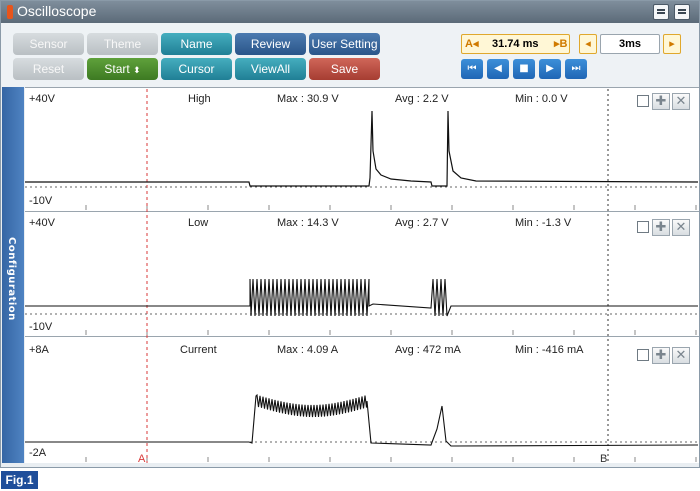 The width and height of the screenshot is (700, 491). I want to click on trace-current, so click(362, 420).